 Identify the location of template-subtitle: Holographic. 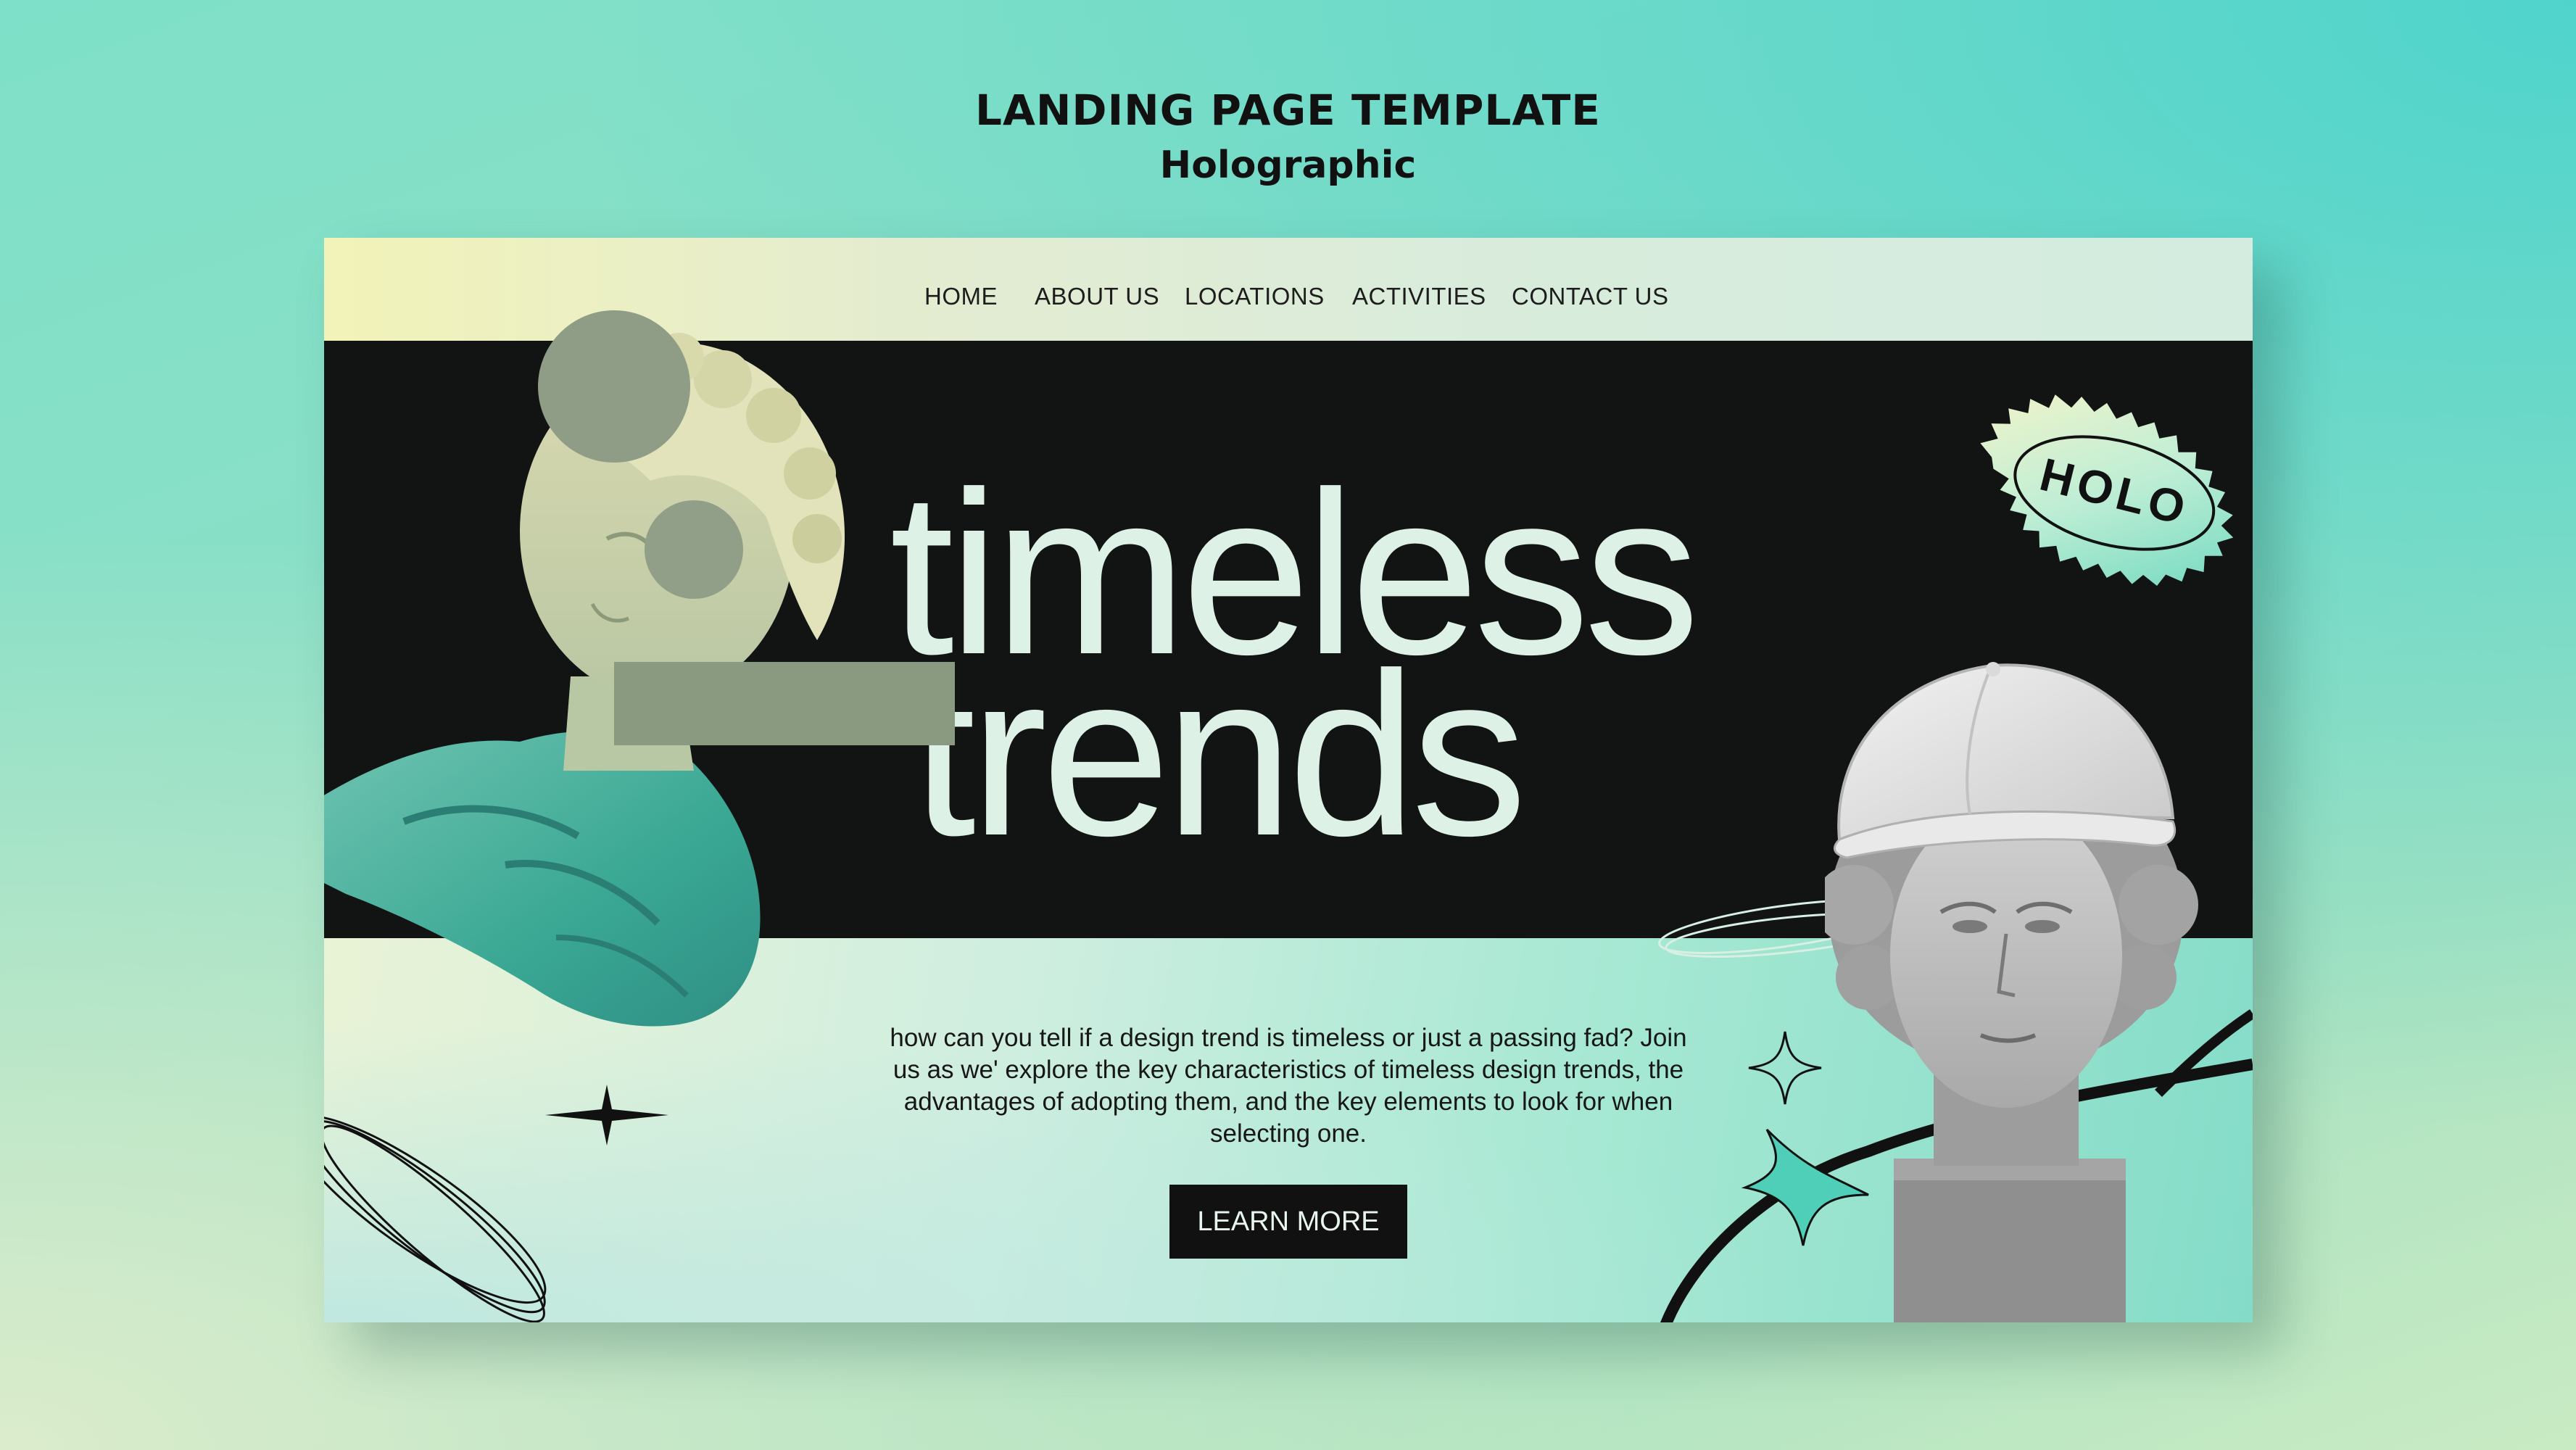
(1288, 165).